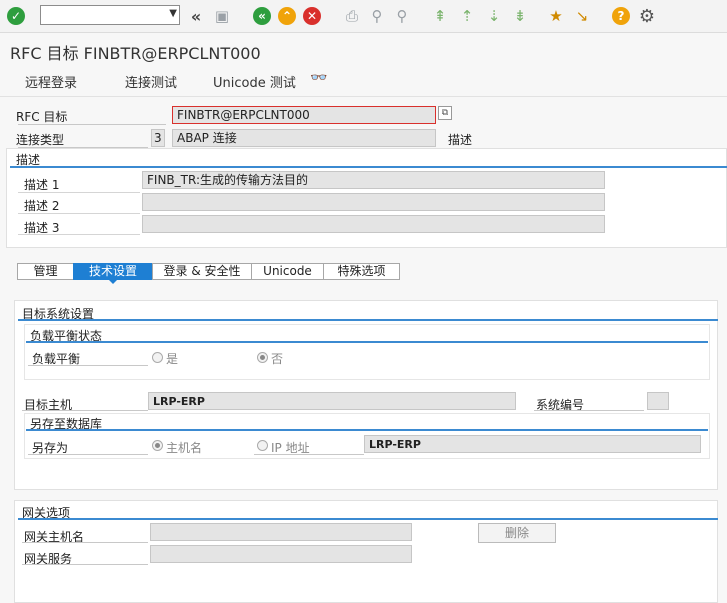  I want to click on load-balance-yes-radio, so click(157, 357).